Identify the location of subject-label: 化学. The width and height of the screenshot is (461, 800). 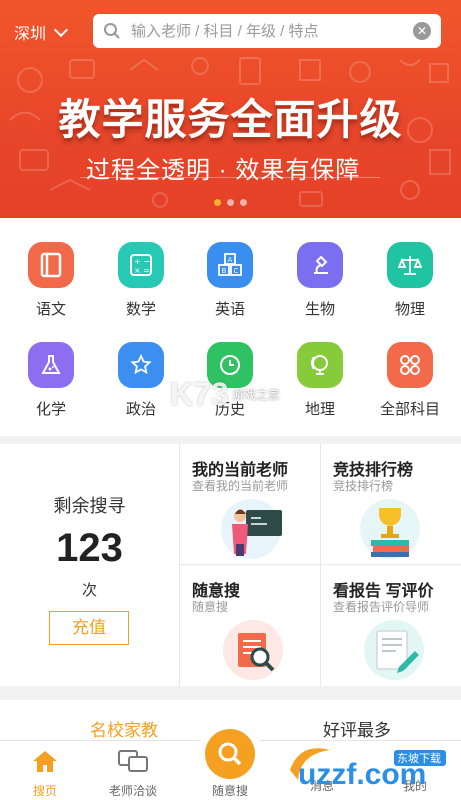
(50, 409).